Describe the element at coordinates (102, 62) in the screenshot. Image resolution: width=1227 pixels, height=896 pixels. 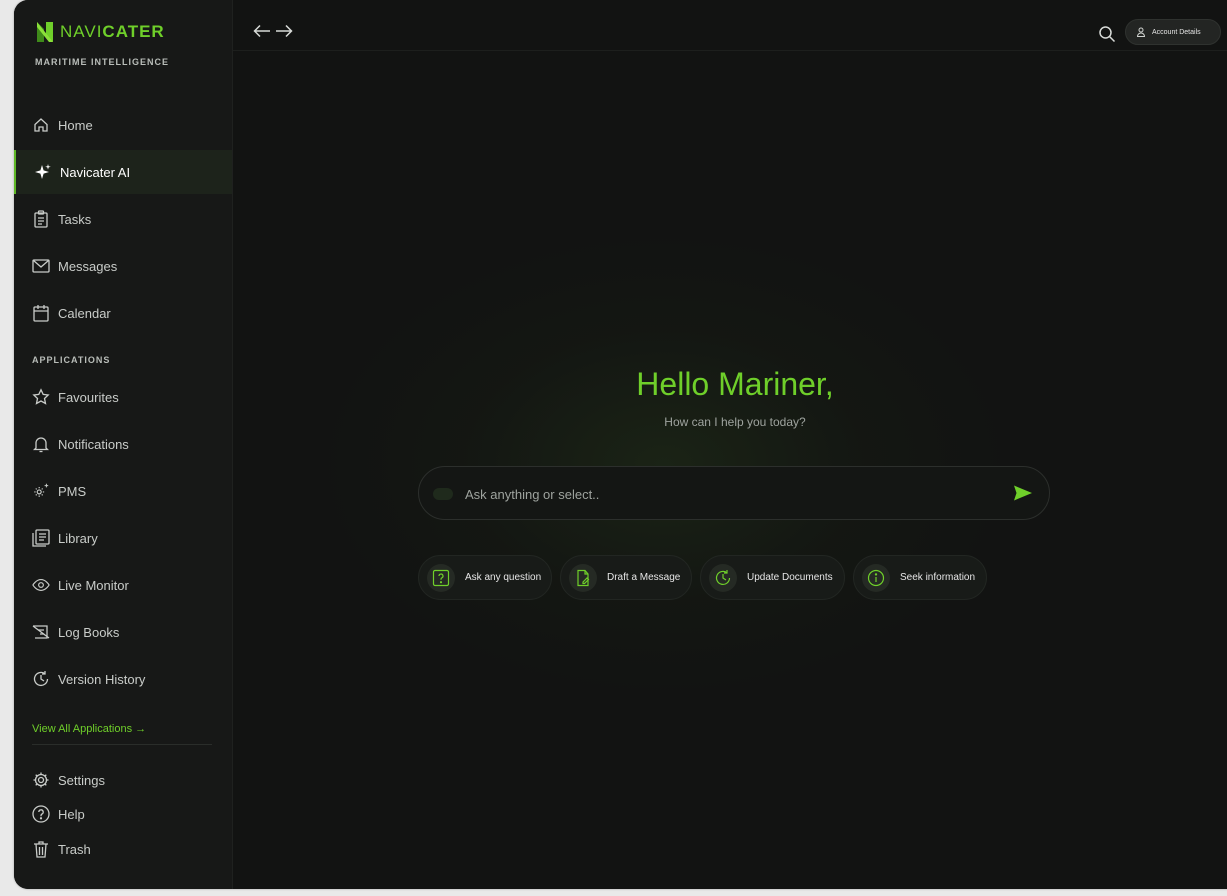
I see `brand-tagline: MARITIME INTELLIGENCE` at that location.